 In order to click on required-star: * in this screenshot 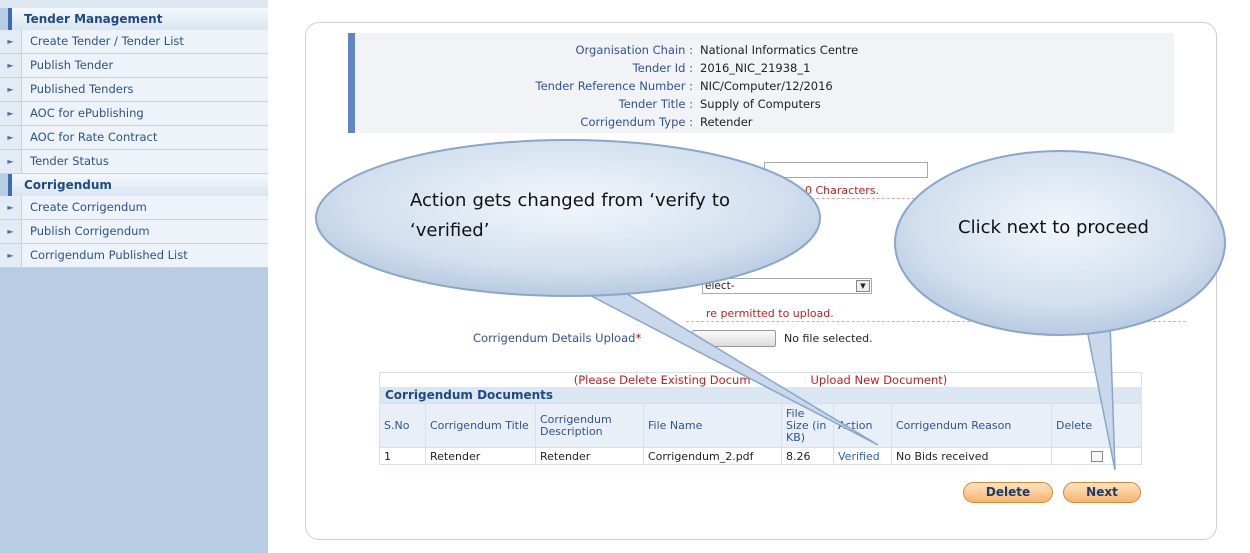, I will do `click(638, 338)`.